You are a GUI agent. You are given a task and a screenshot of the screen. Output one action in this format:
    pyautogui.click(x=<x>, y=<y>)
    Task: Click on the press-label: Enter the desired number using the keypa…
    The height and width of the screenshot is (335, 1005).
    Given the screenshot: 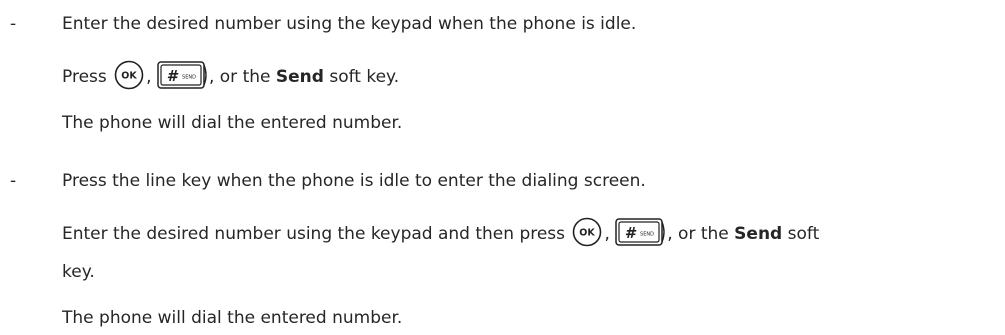 What is the action you would take?
    pyautogui.click(x=314, y=234)
    